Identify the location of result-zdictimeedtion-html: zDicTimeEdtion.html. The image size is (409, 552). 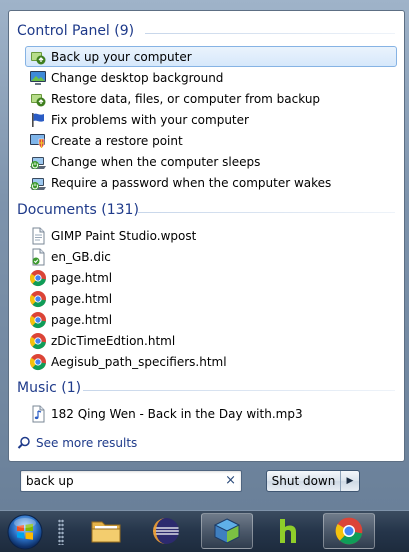
(211, 340).